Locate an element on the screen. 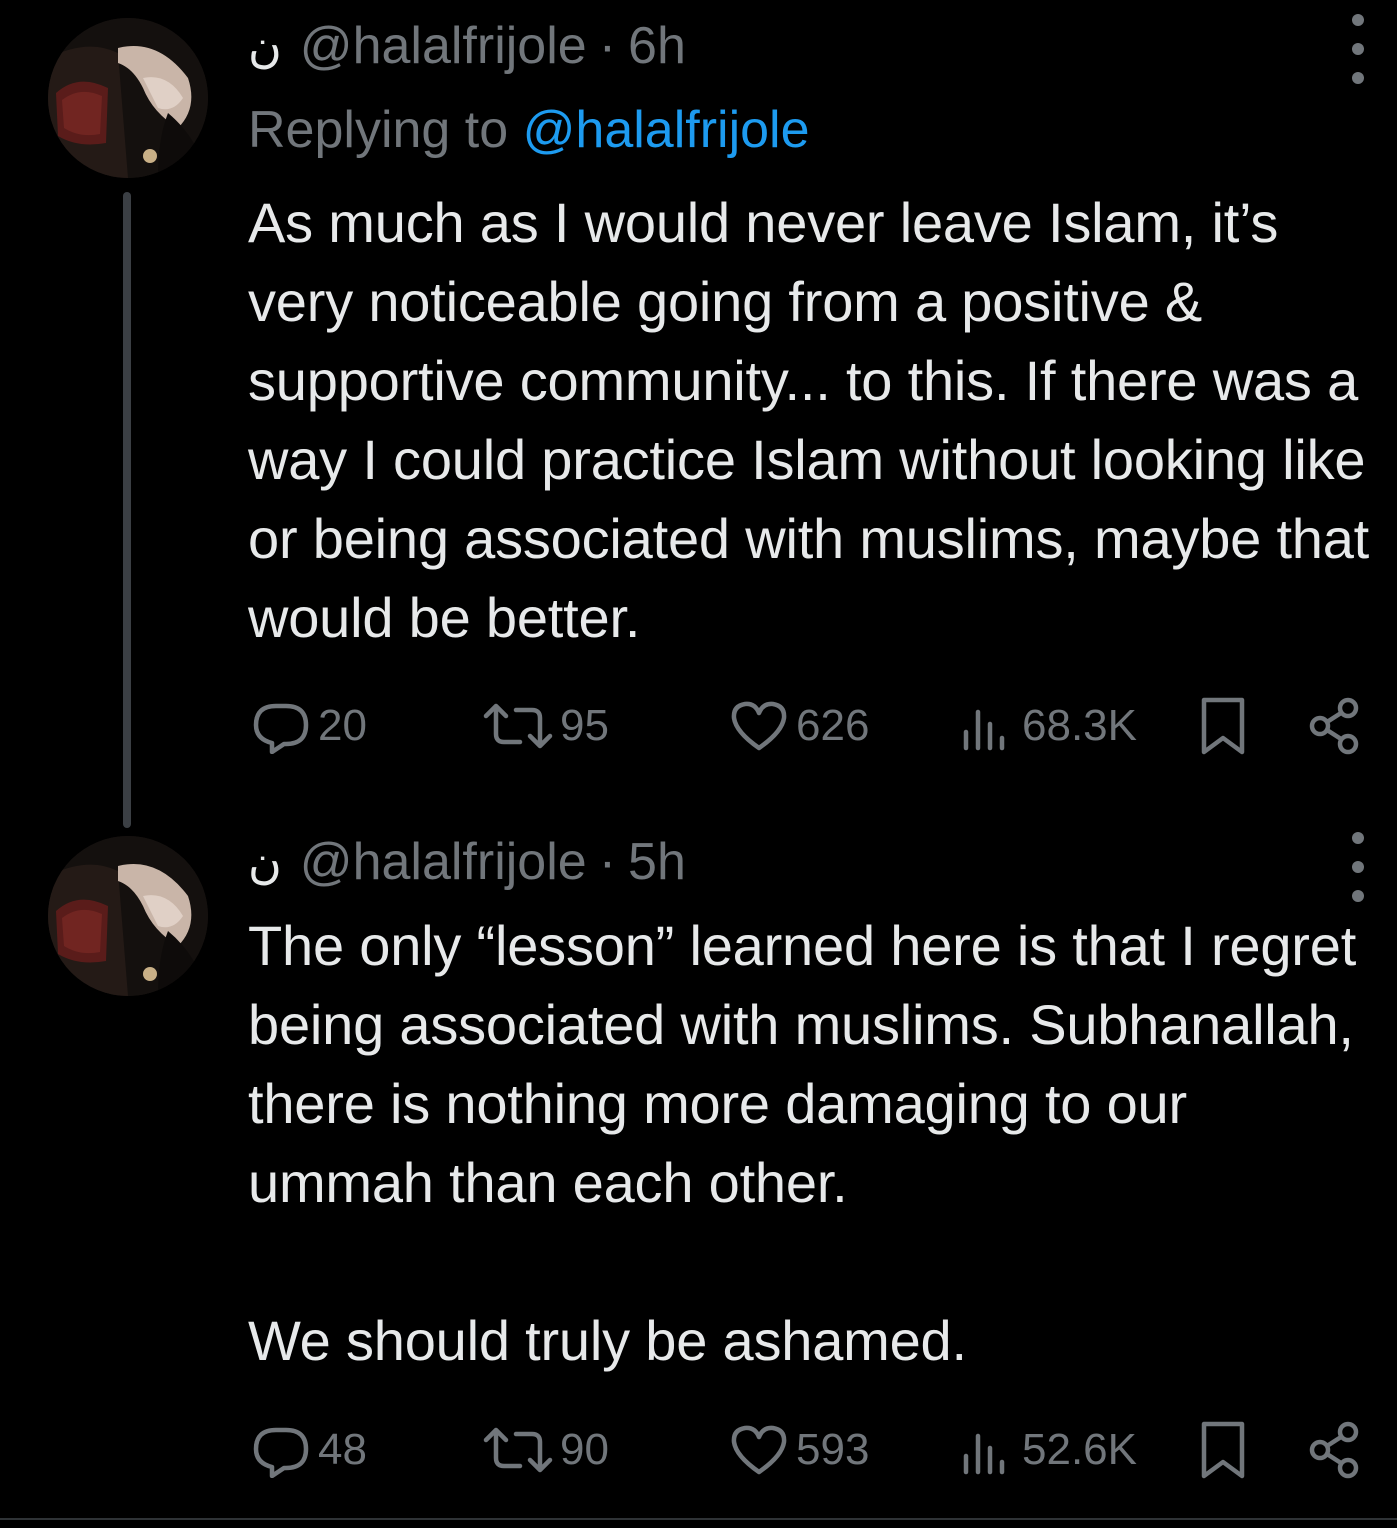 The width and height of the screenshot is (1397, 1528). timestamp: 6h is located at coordinates (657, 46).